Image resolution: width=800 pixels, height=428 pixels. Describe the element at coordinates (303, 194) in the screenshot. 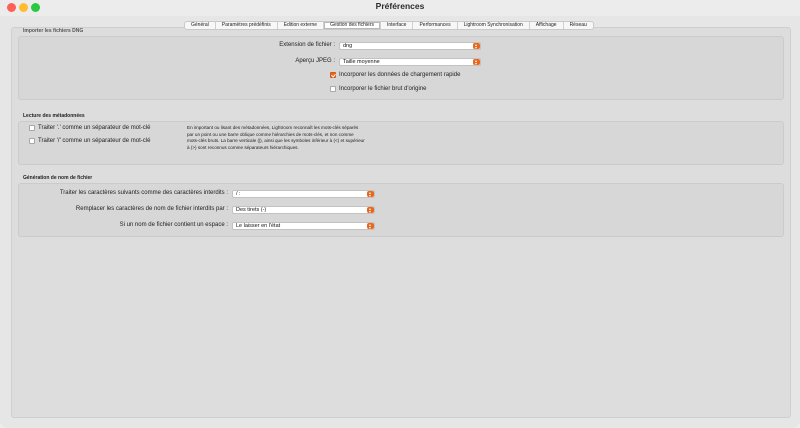

I see `illegal-characters-select: / :` at that location.